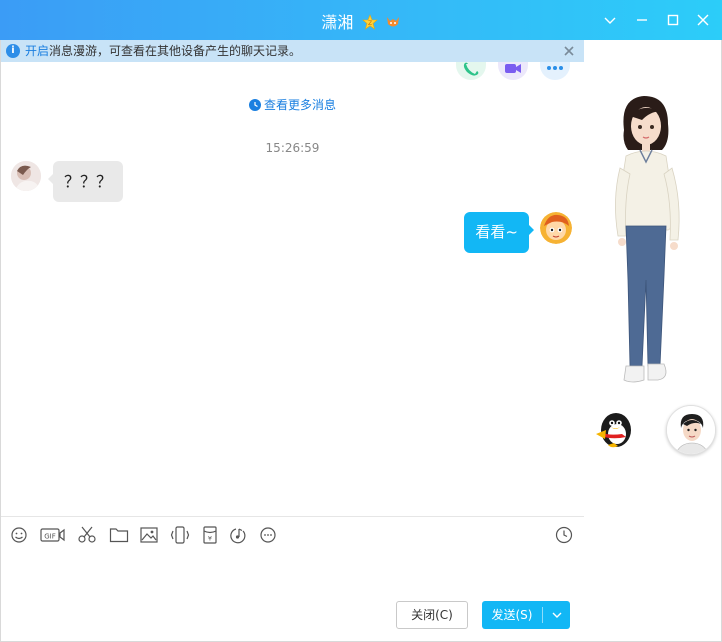 This screenshot has width=722, height=642. What do you see at coordinates (556, 228) in the screenshot?
I see `my-avatar` at bounding box center [556, 228].